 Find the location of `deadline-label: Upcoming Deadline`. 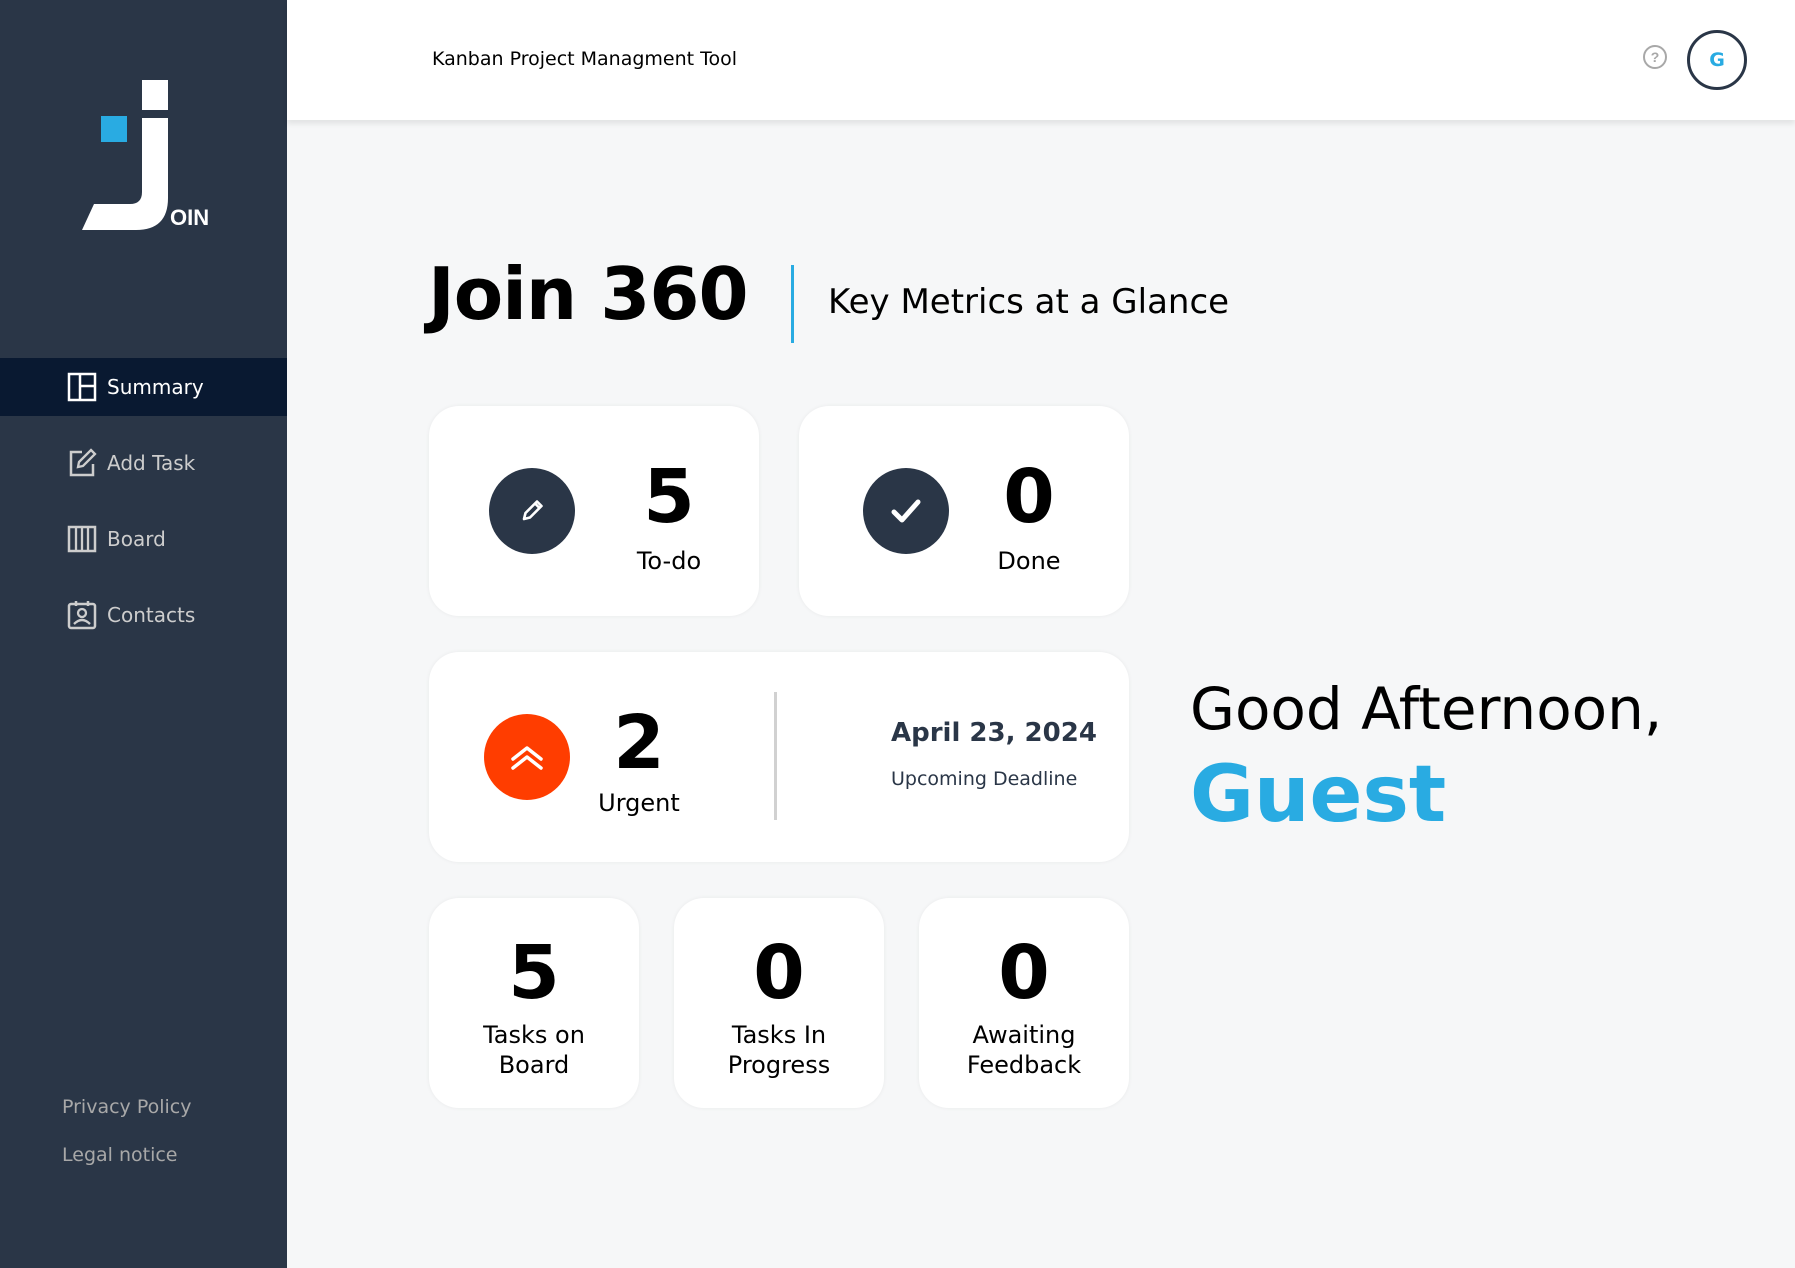

deadline-label: Upcoming Deadline is located at coordinates (984, 779).